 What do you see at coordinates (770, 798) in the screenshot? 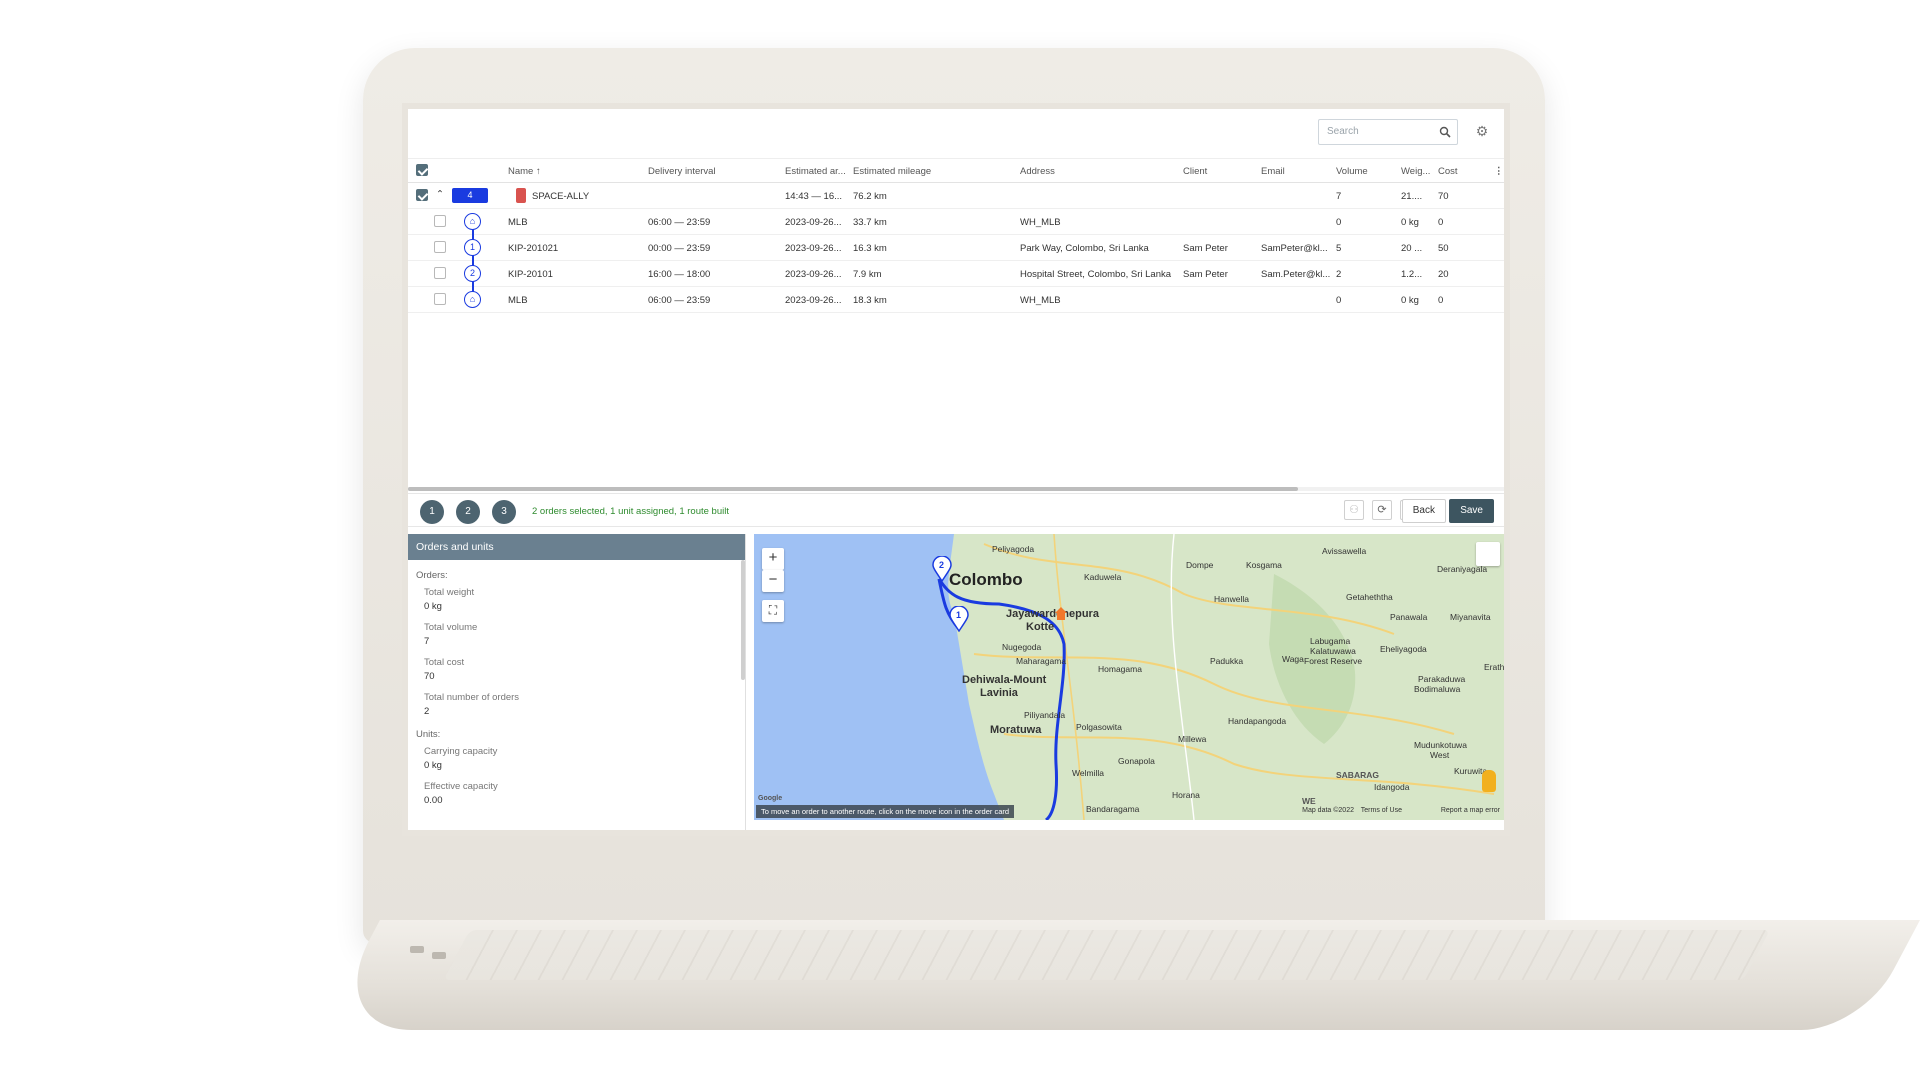
I see `google-logo: Google` at bounding box center [770, 798].